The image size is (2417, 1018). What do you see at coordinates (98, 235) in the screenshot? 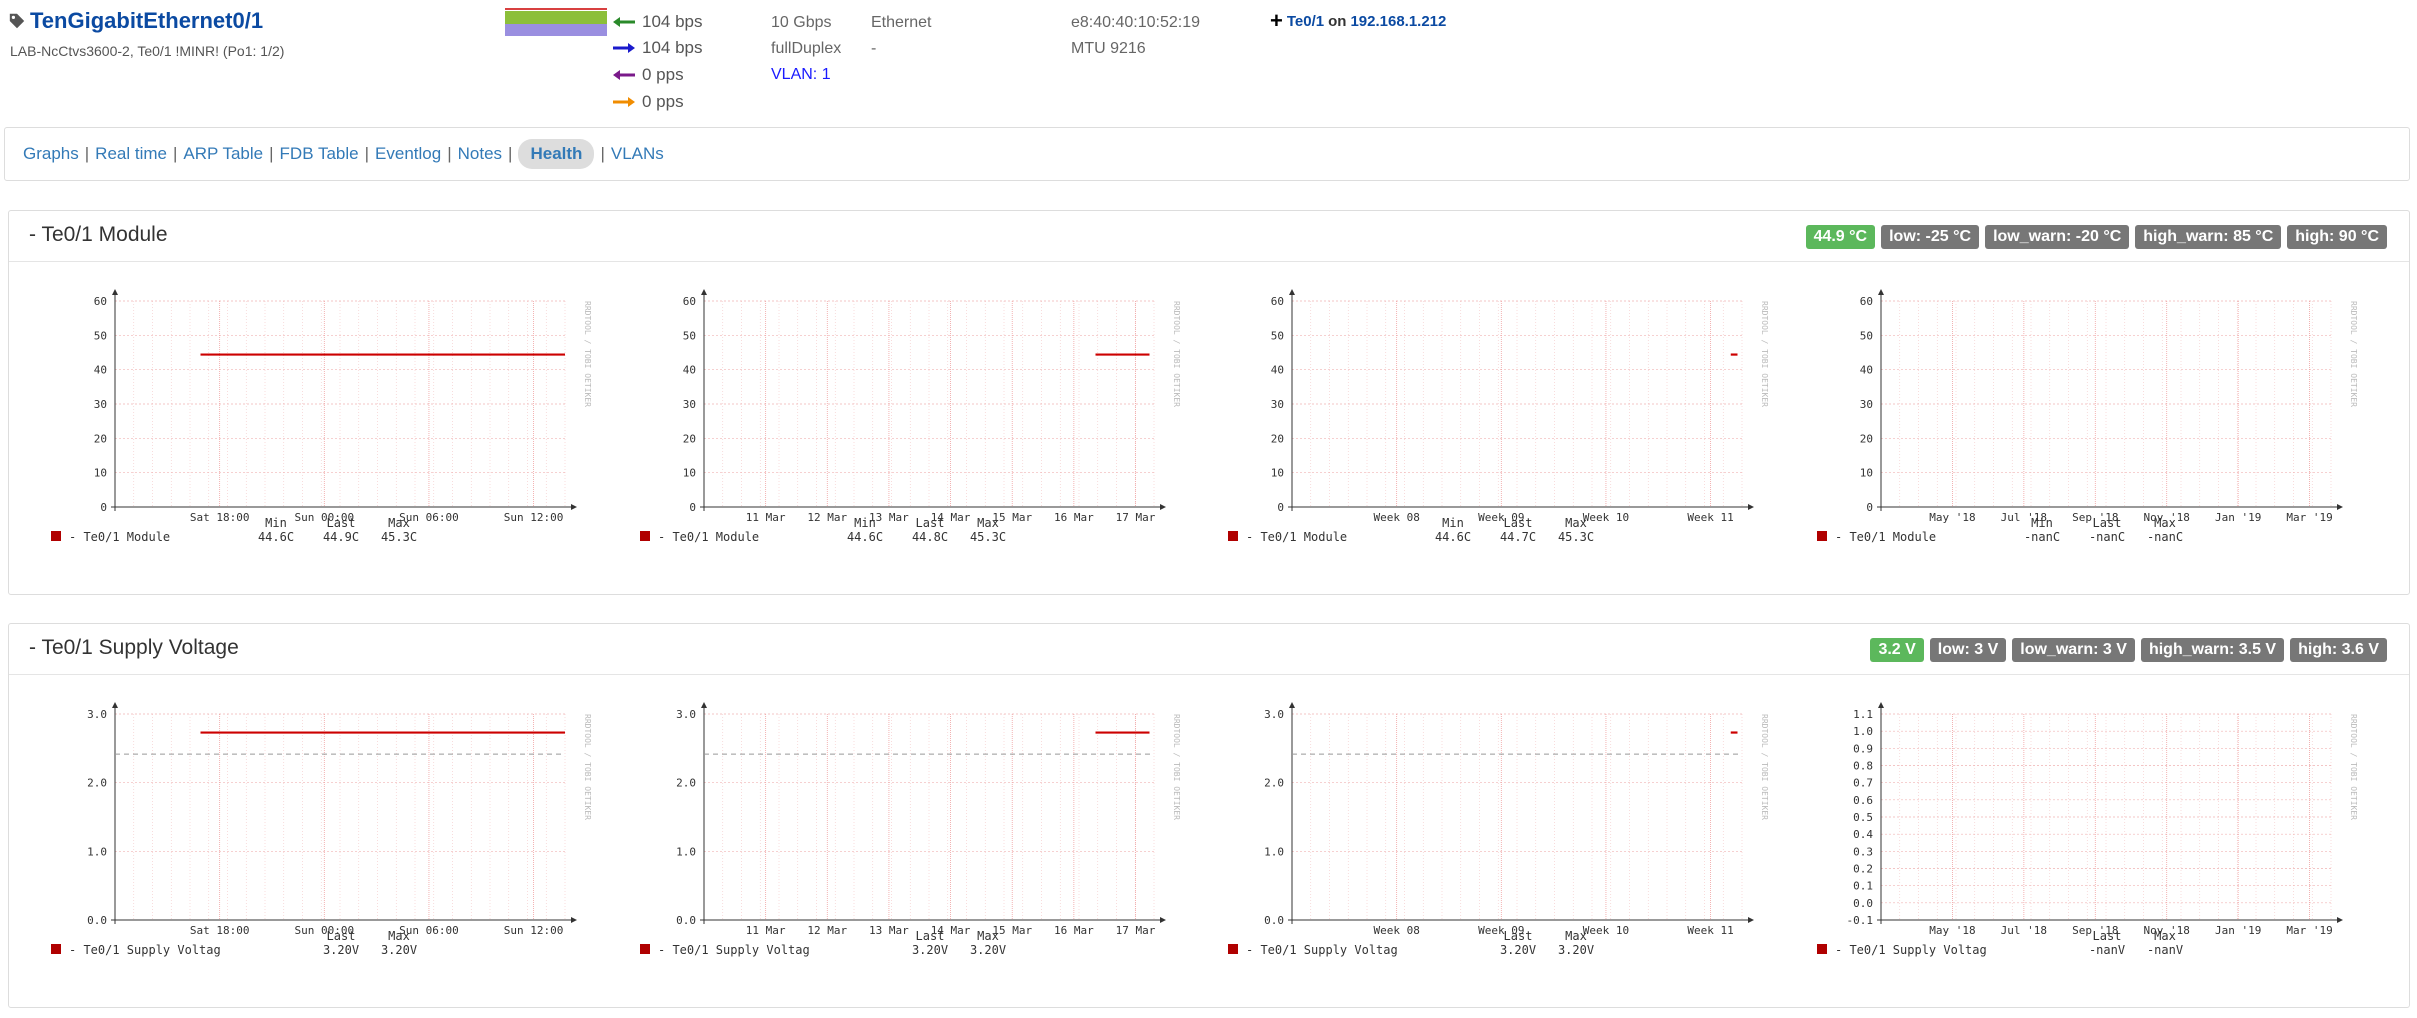
I see `panel-title: - Te0/1 Module` at bounding box center [98, 235].